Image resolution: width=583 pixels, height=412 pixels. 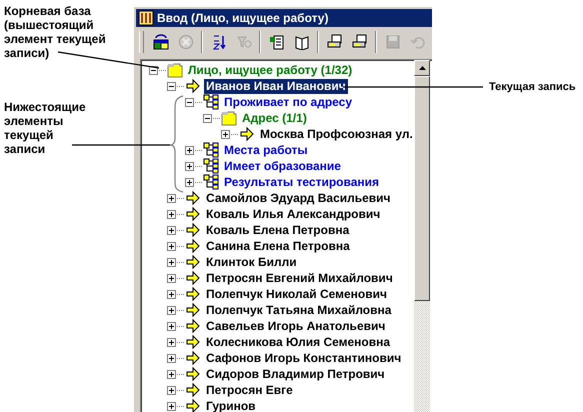 What do you see at coordinates (302, 182) in the screenshot?
I see `tree-item: Результаты тестирования` at bounding box center [302, 182].